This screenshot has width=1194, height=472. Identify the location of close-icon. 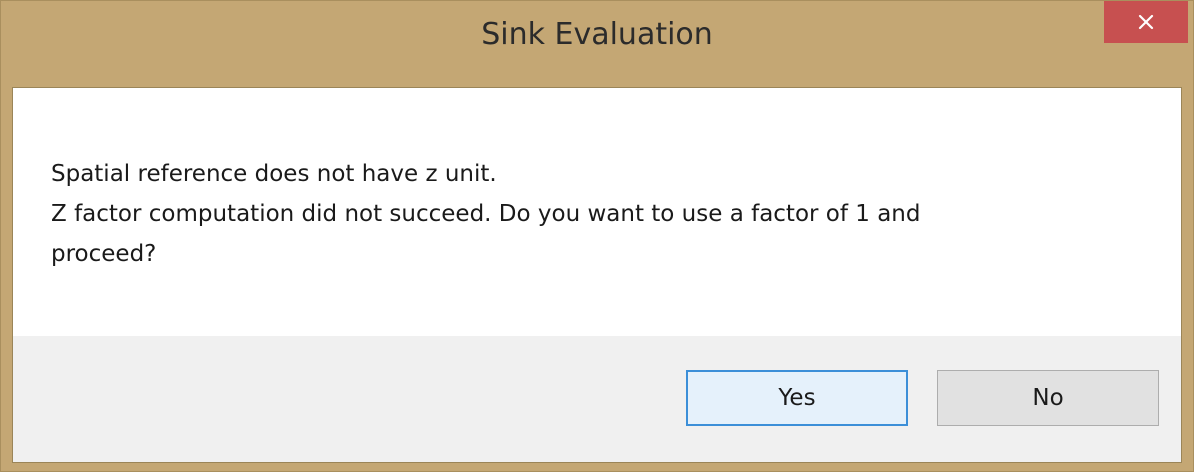
(1146, 22).